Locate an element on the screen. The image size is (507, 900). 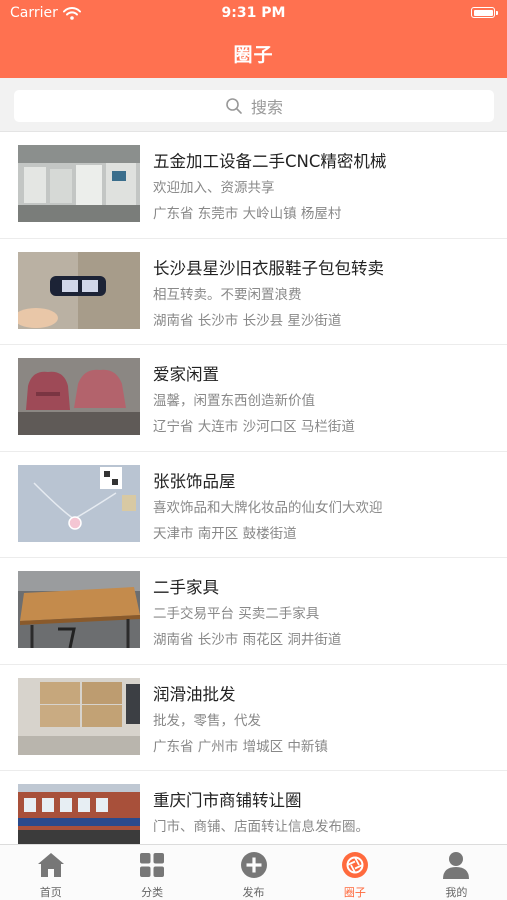
list-item: 爱家闲置 温馨，闲置东西创造新价值 辽宁省 大连市 沙河口区 马栏街道 is located at coordinates (253, 398).